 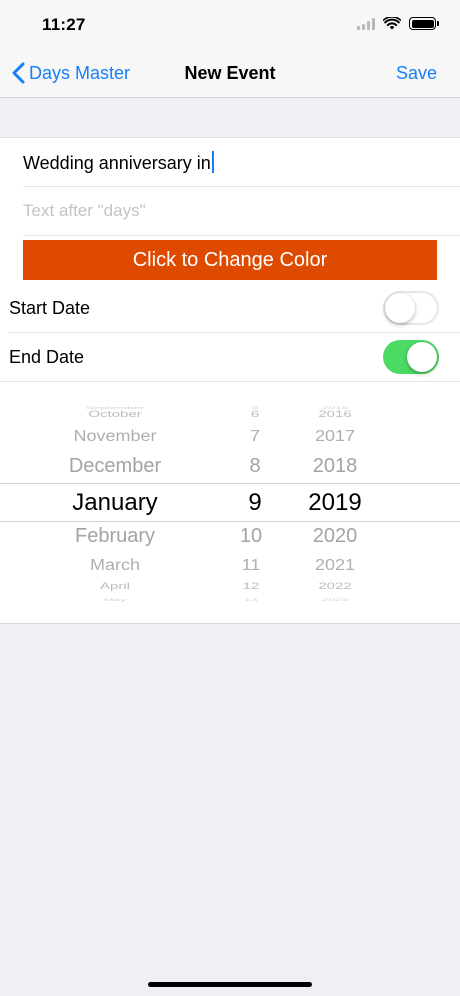 What do you see at coordinates (335, 466) in the screenshot?
I see `picker-year-item: 2018` at bounding box center [335, 466].